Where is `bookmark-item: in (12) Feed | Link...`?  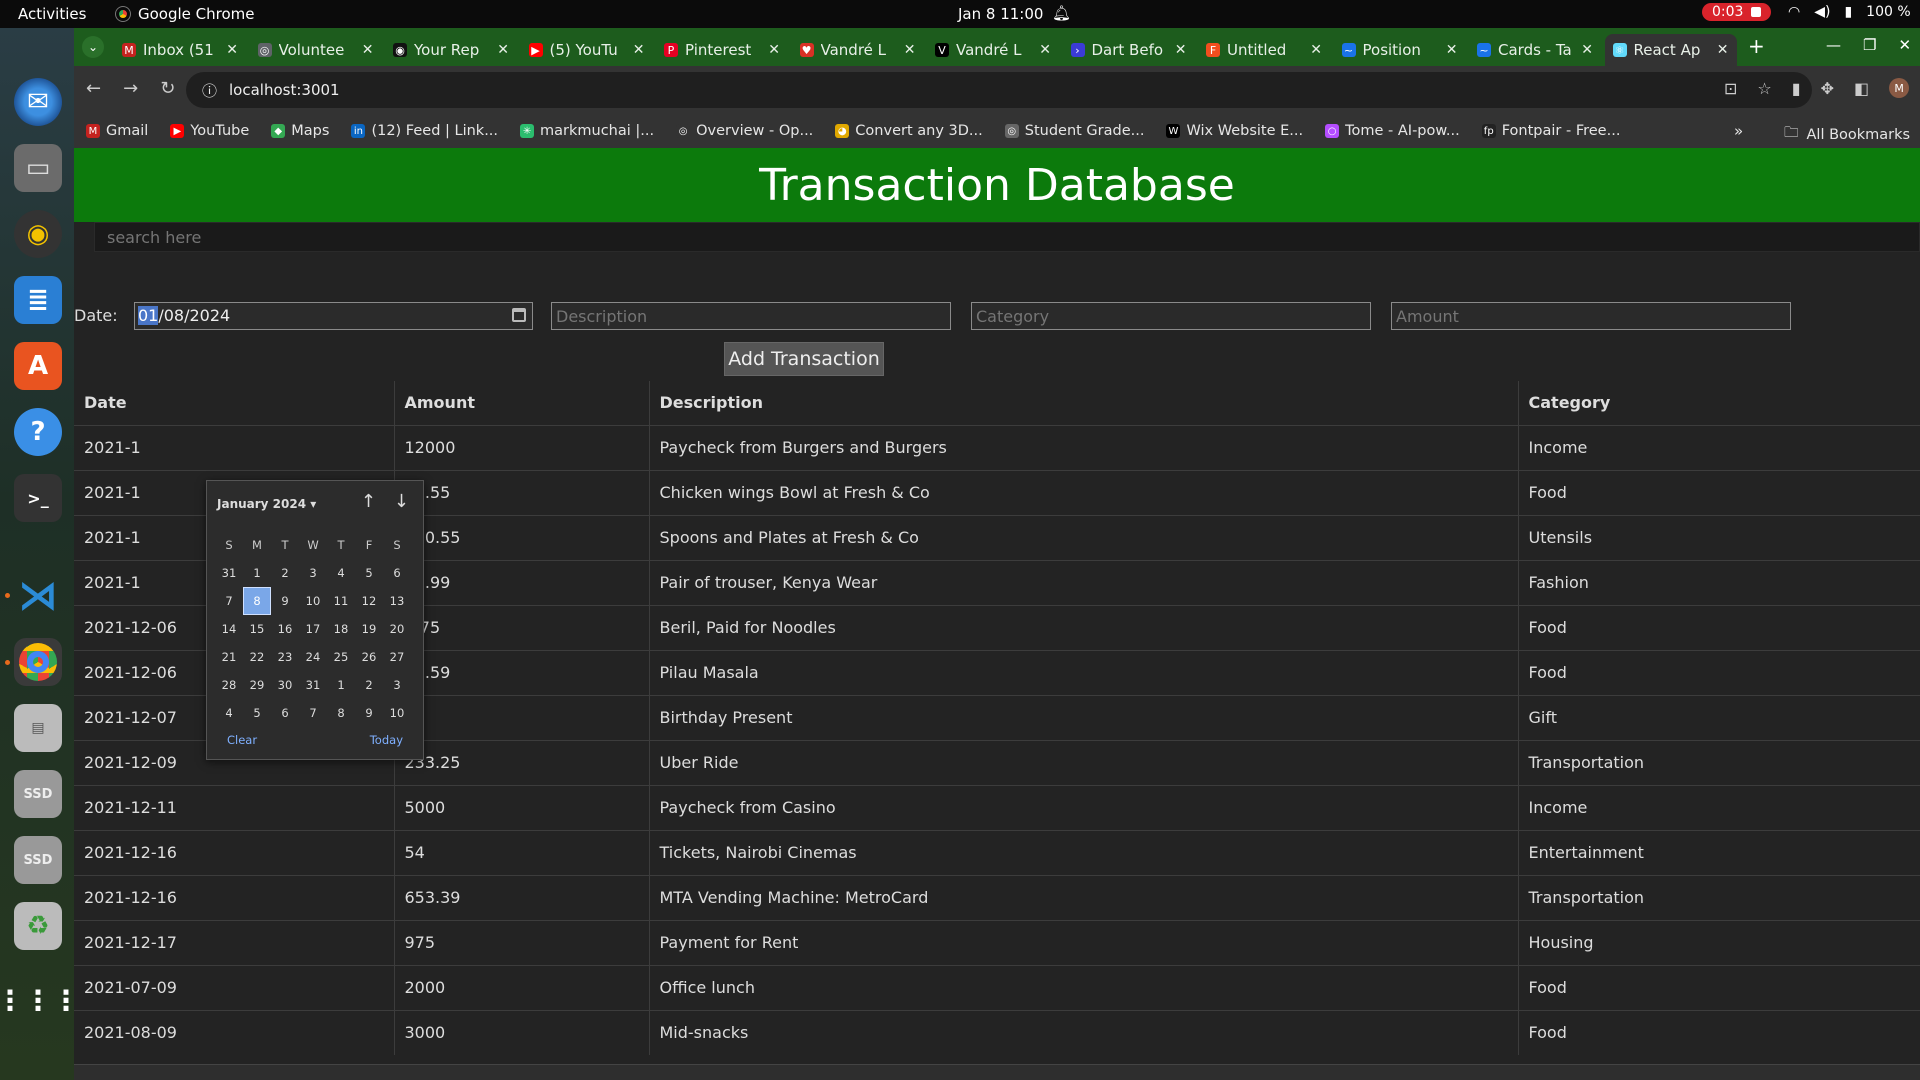 bookmark-item: in (12) Feed | Link... is located at coordinates (424, 131).